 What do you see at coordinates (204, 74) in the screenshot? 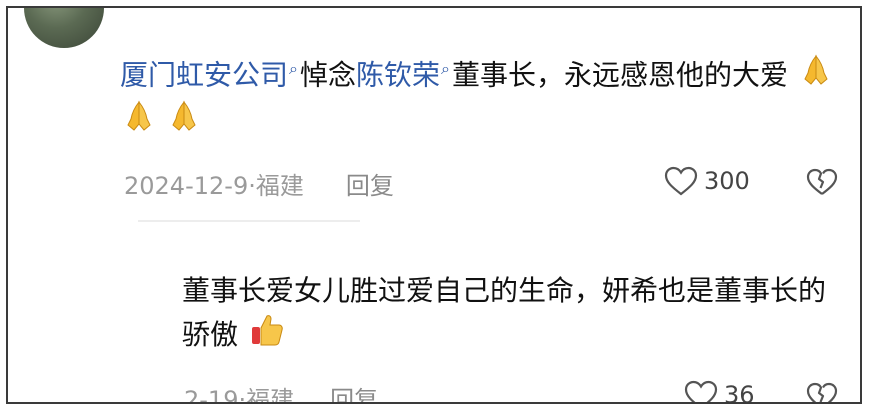
I see `mention-link-company: 厦门虹安公司` at bounding box center [204, 74].